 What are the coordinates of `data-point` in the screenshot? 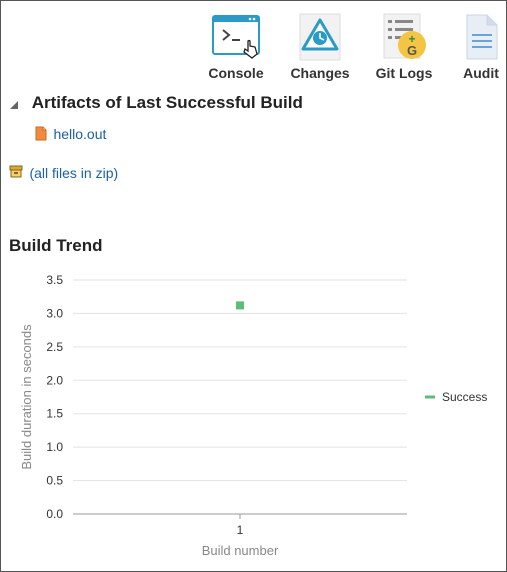 It's located at (240, 305).